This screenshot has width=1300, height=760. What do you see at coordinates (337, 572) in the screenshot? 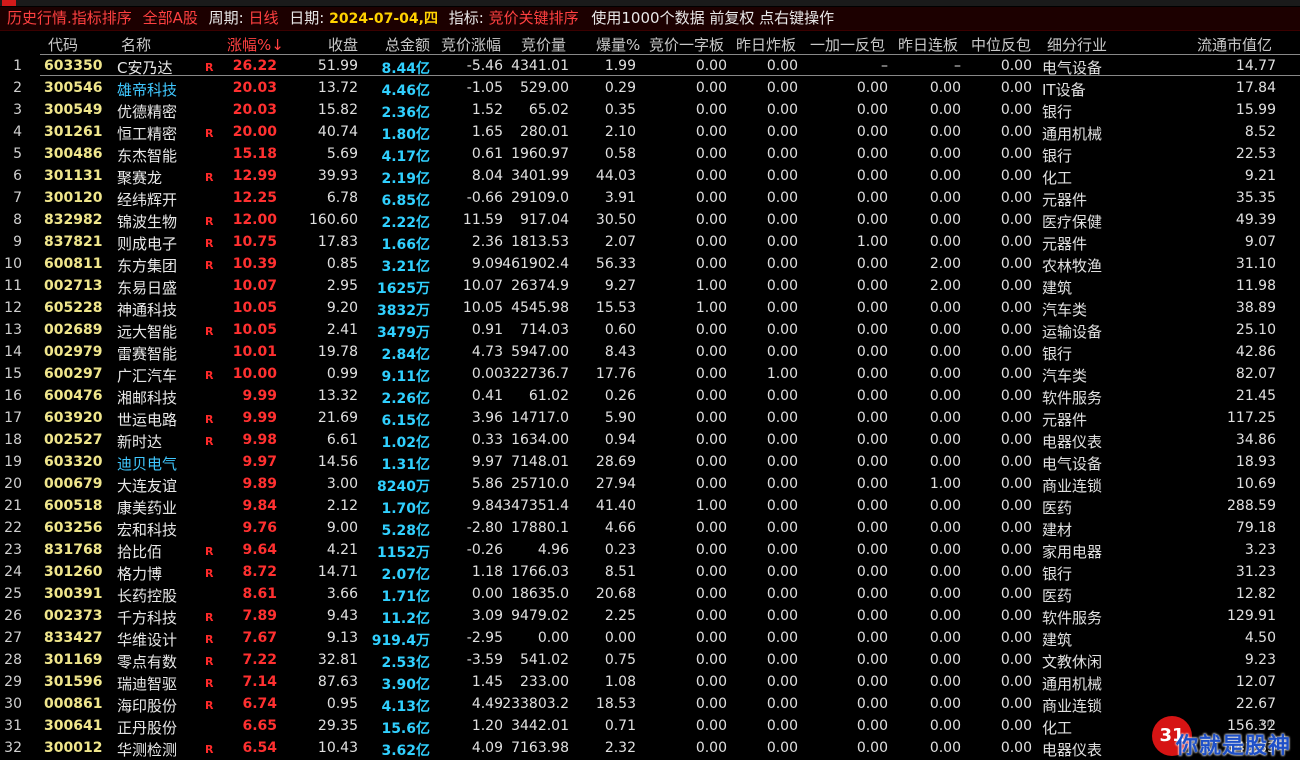
I see `cell-close: 14.71` at bounding box center [337, 572].